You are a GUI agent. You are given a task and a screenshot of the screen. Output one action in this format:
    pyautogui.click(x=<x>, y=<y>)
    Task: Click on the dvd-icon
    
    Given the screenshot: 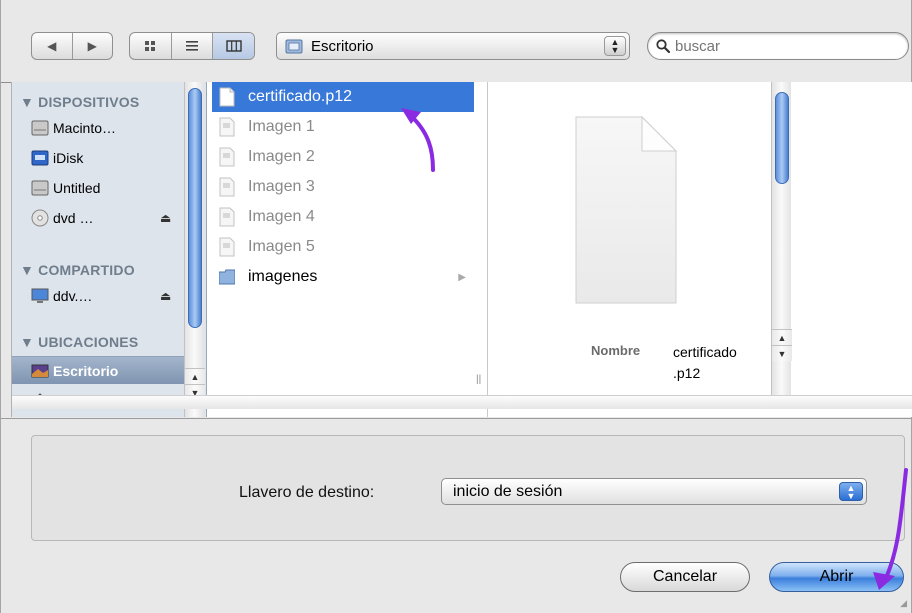 What is the action you would take?
    pyautogui.click(x=40, y=218)
    